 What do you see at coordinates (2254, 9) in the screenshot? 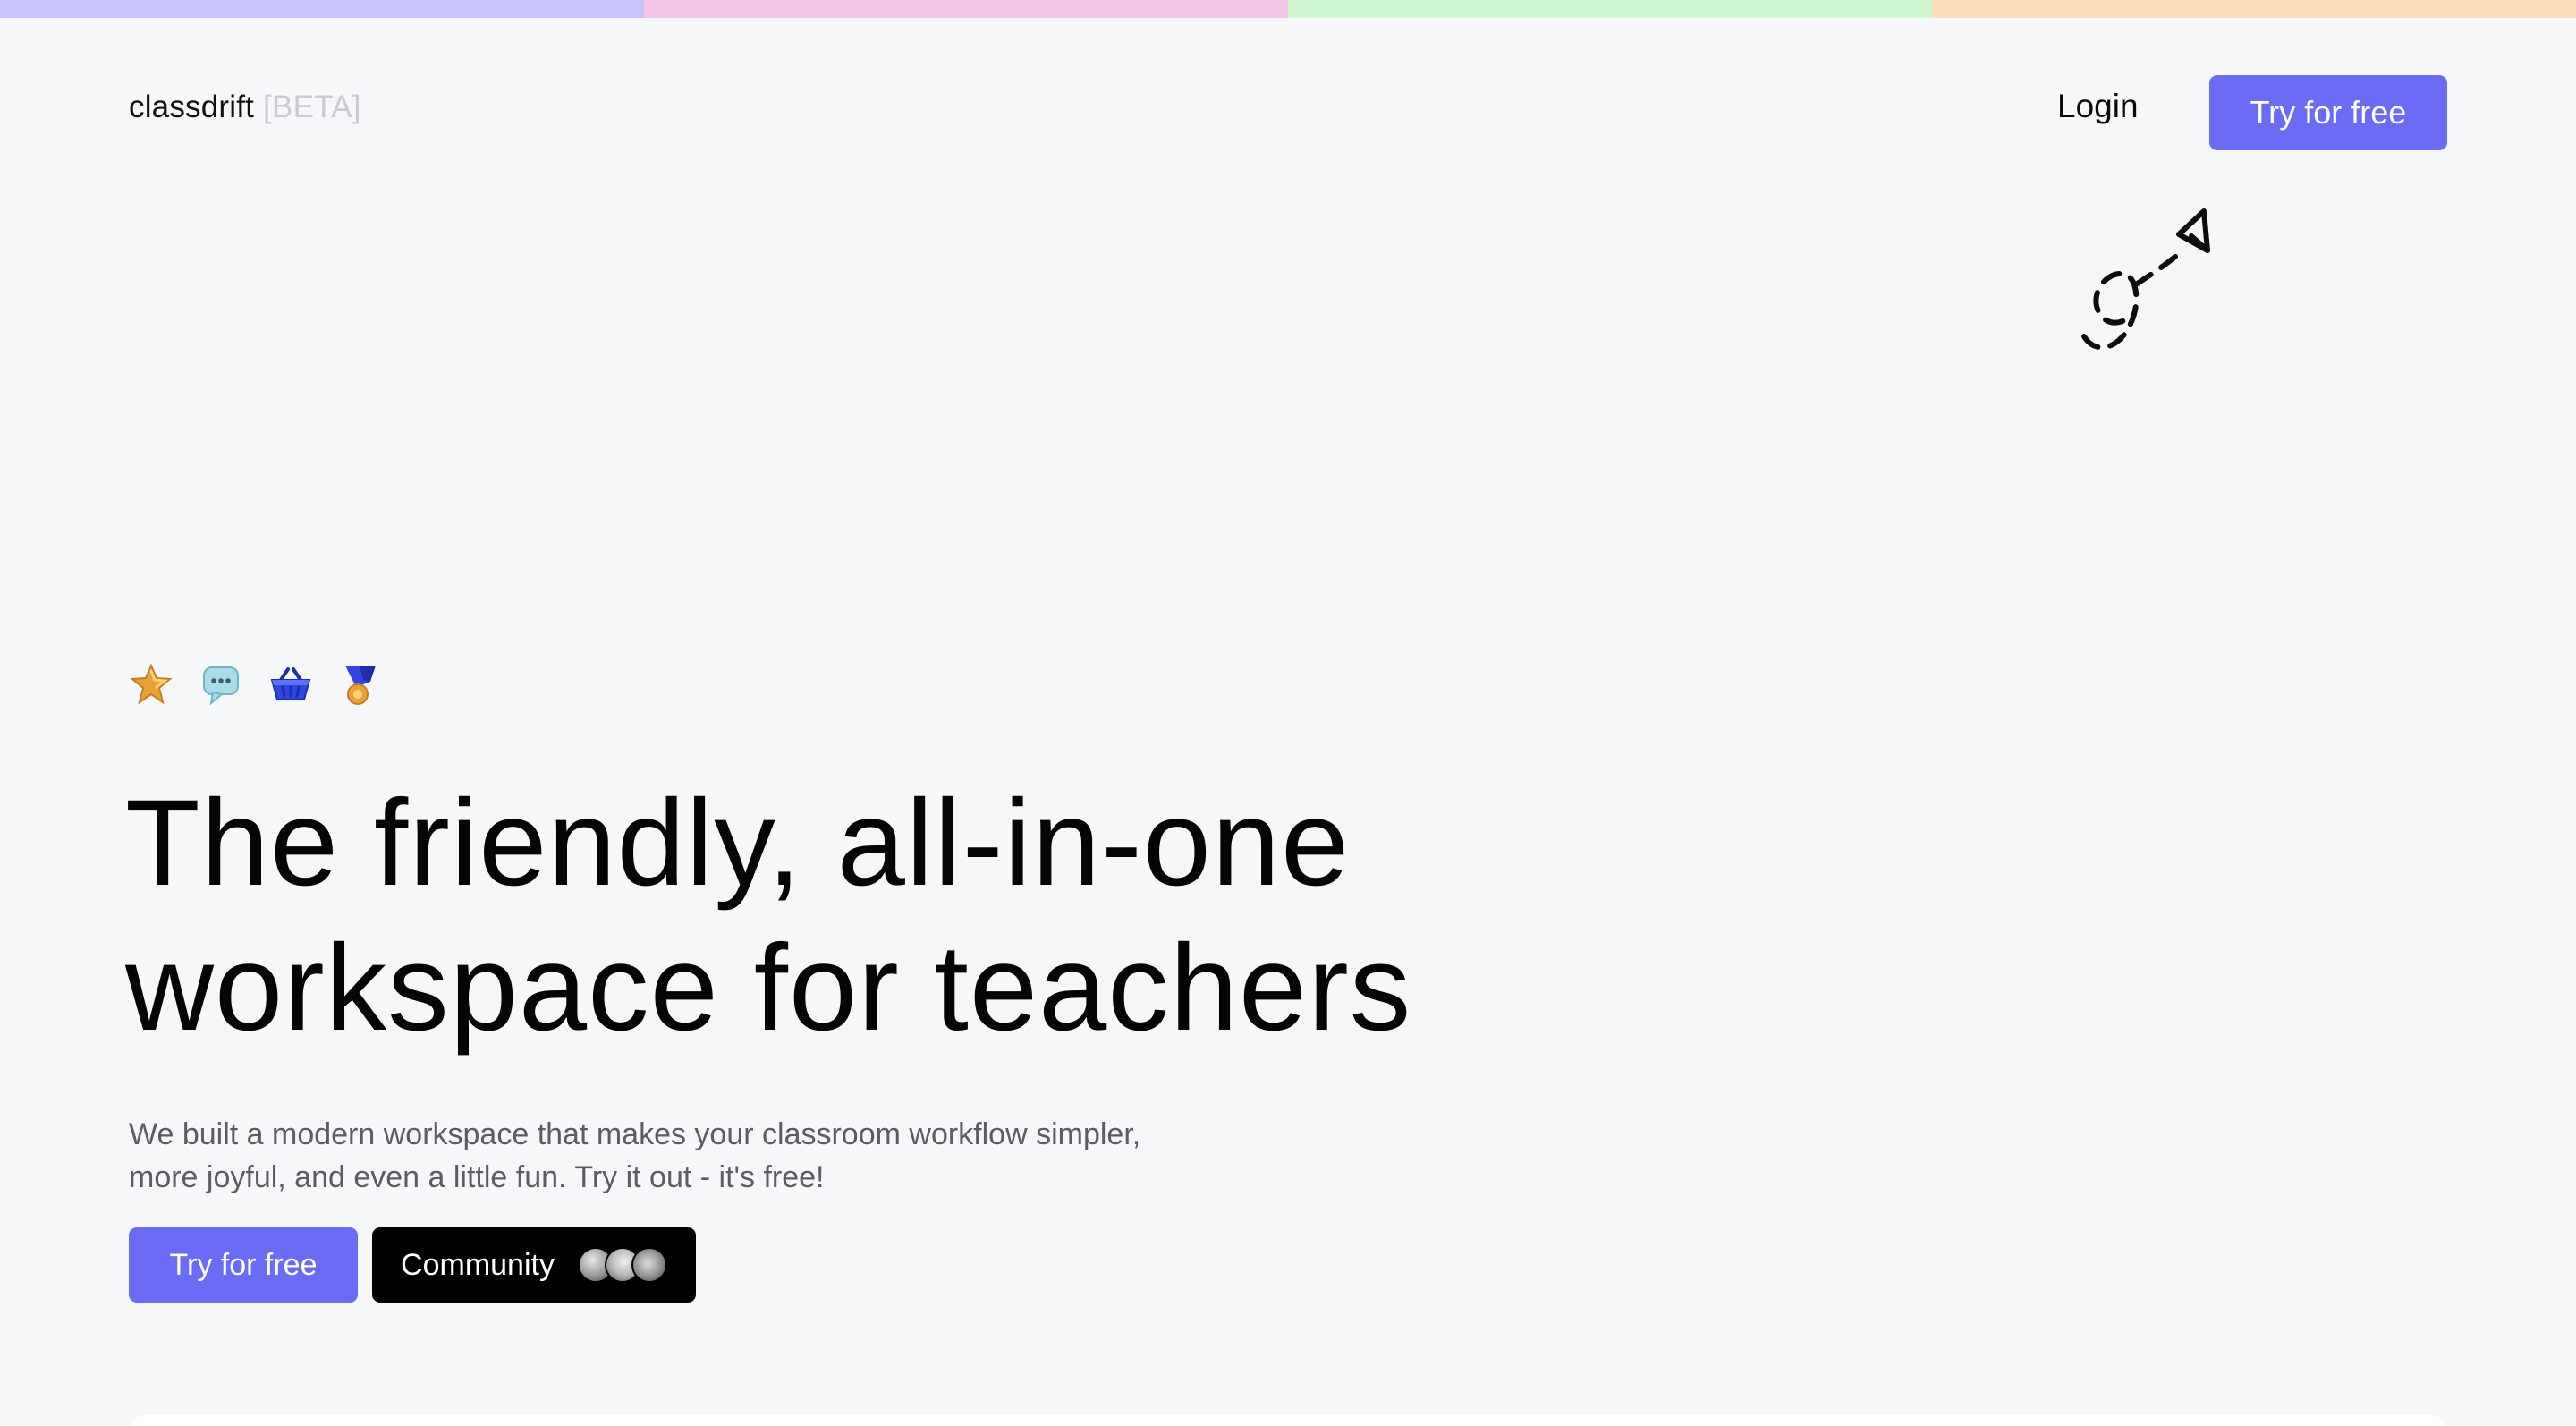
I see `stripe-segment-orange` at bounding box center [2254, 9].